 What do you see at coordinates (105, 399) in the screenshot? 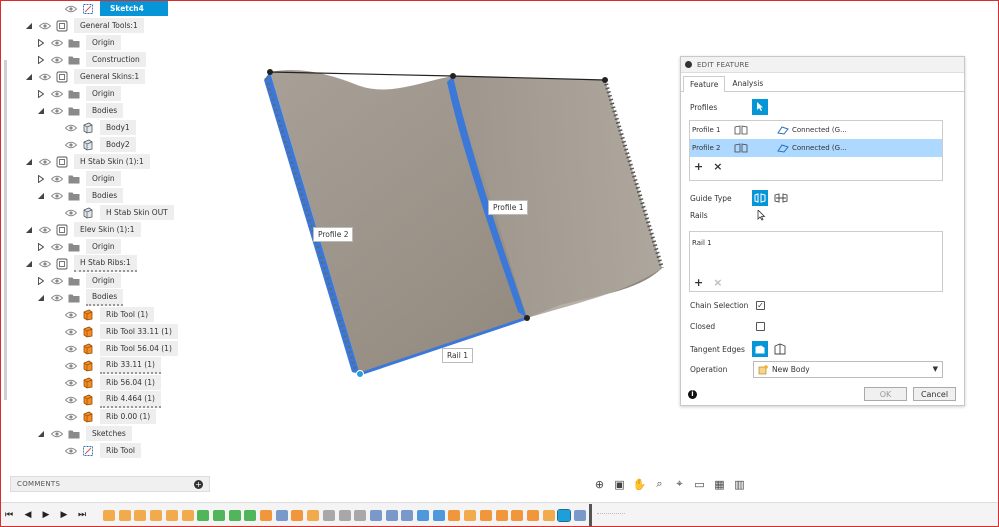
I see `browser-item: Rib 4.464 (1)` at bounding box center [105, 399].